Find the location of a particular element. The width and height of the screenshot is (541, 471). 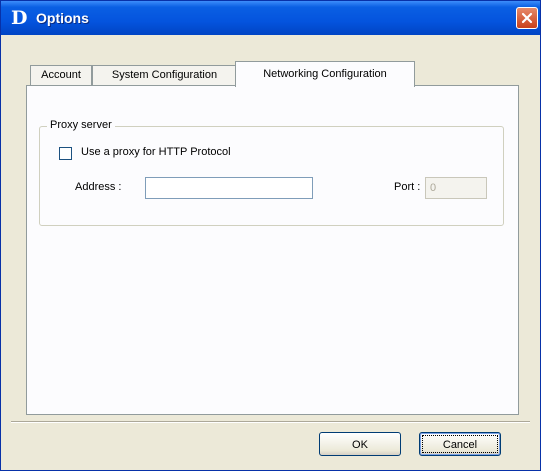

use-proxy-label: Use a proxy for HTTP Protocol is located at coordinates (156, 152).